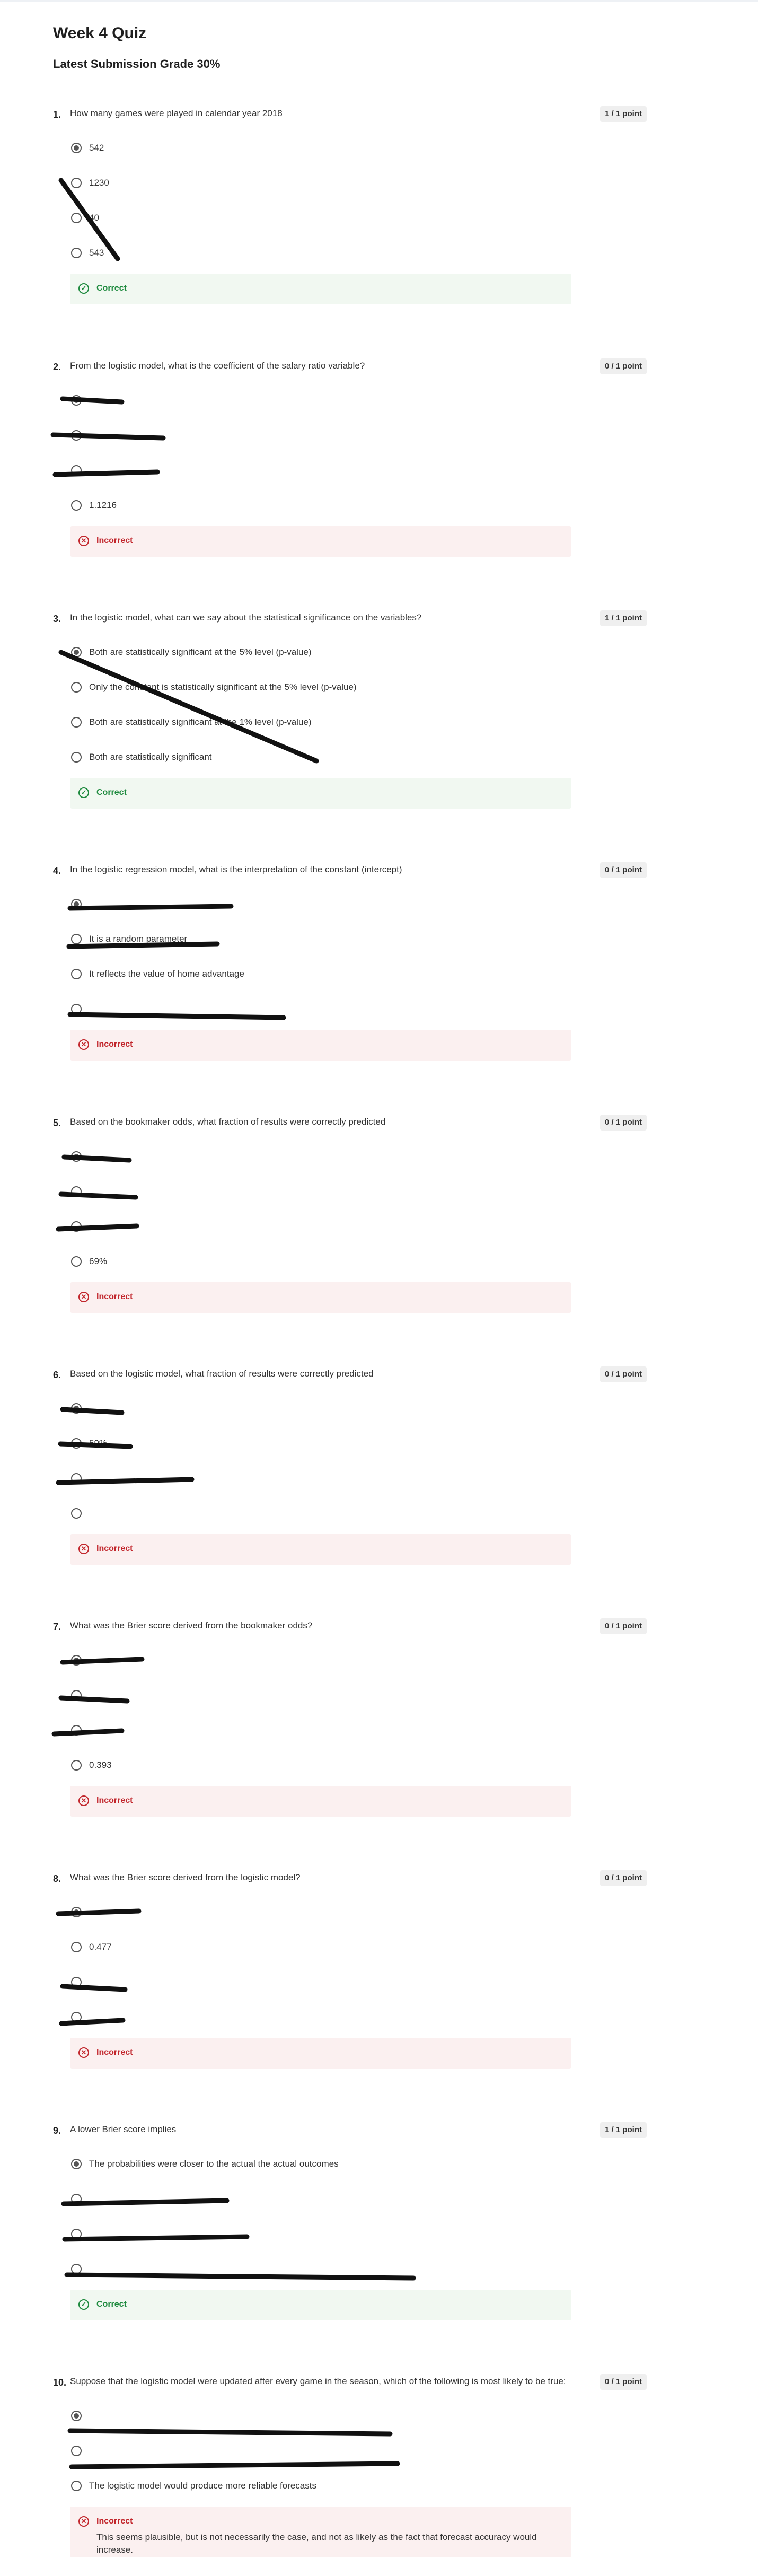 Image resolution: width=758 pixels, height=2576 pixels. What do you see at coordinates (115, 1296) in the screenshot?
I see `feedback-label: Incorrect` at bounding box center [115, 1296].